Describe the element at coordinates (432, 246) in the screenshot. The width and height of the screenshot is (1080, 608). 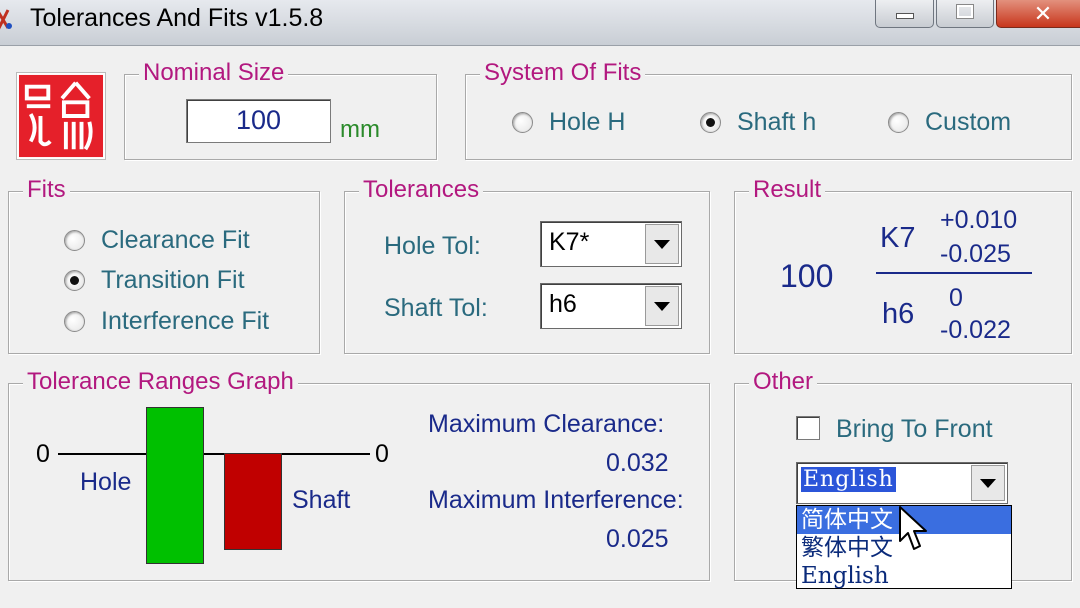
I see `hole-tol-label: Hole Tol:` at that location.